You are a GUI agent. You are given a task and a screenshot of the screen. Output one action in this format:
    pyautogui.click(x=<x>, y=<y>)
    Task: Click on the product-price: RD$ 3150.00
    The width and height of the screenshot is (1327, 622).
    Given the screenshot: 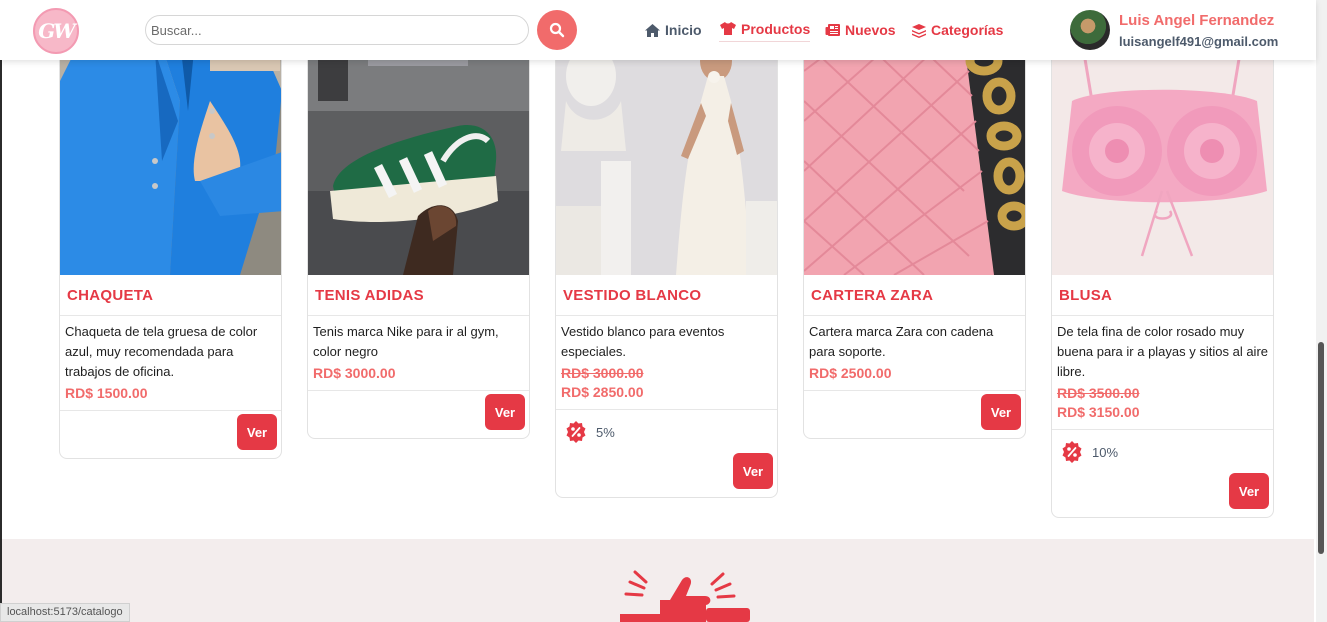 What is the action you would take?
    pyautogui.click(x=1098, y=412)
    